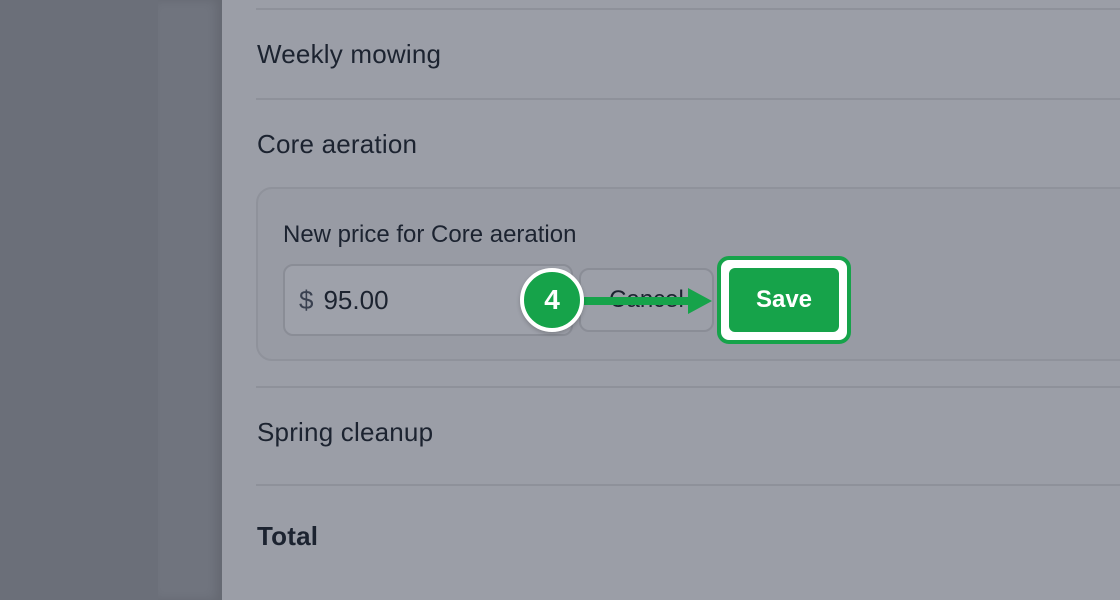 This screenshot has width=1120, height=600. Describe the element at coordinates (190, 300) in the screenshot. I see `sidebar-secondary-column` at that location.